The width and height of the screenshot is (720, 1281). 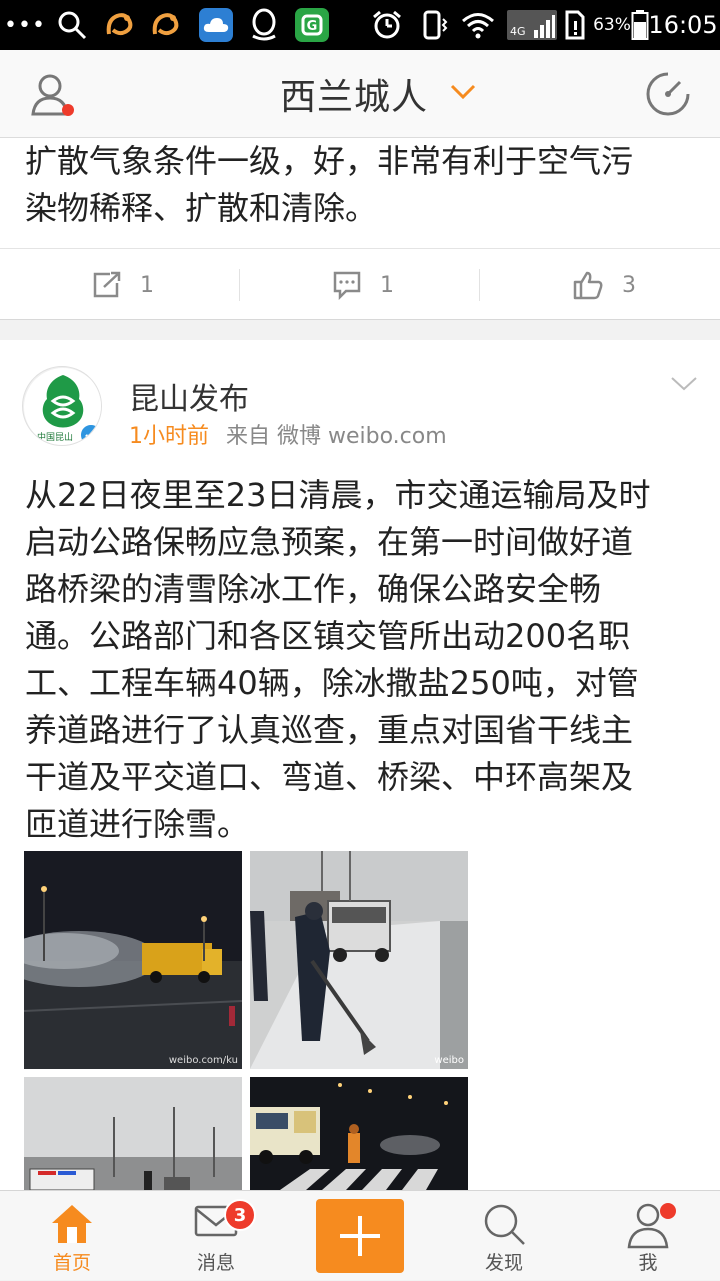 I want to click on tab-home-label: 首页, so click(x=71, y=1263).